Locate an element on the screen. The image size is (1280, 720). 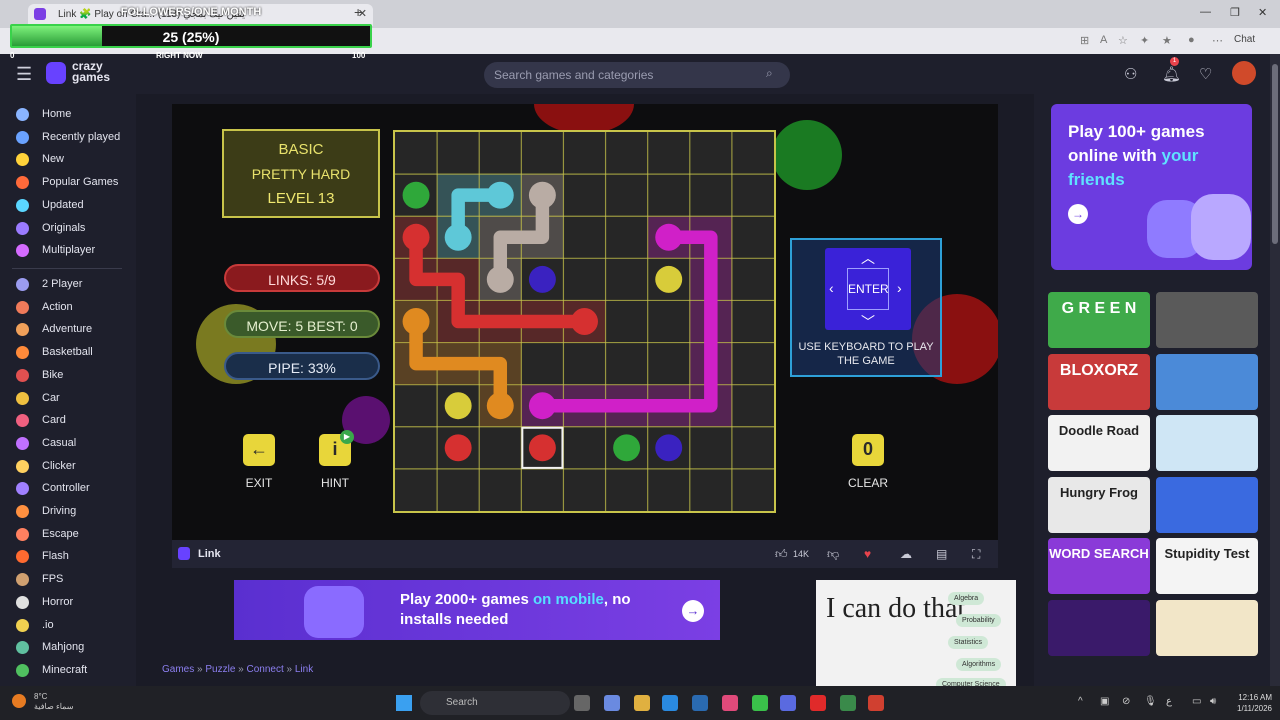
sidebar-item-horror: Horror is located at coordinates (68, 603).